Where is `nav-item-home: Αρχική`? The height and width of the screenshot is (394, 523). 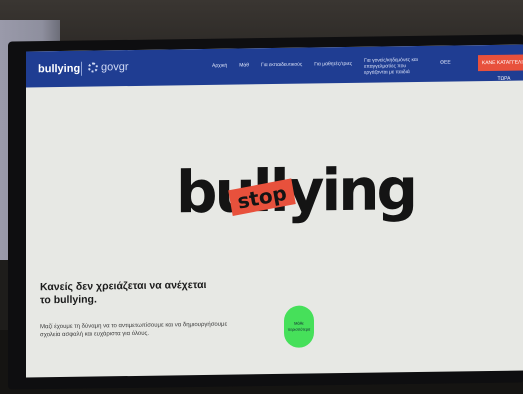
nav-item-home: Αρχική is located at coordinates (219, 70).